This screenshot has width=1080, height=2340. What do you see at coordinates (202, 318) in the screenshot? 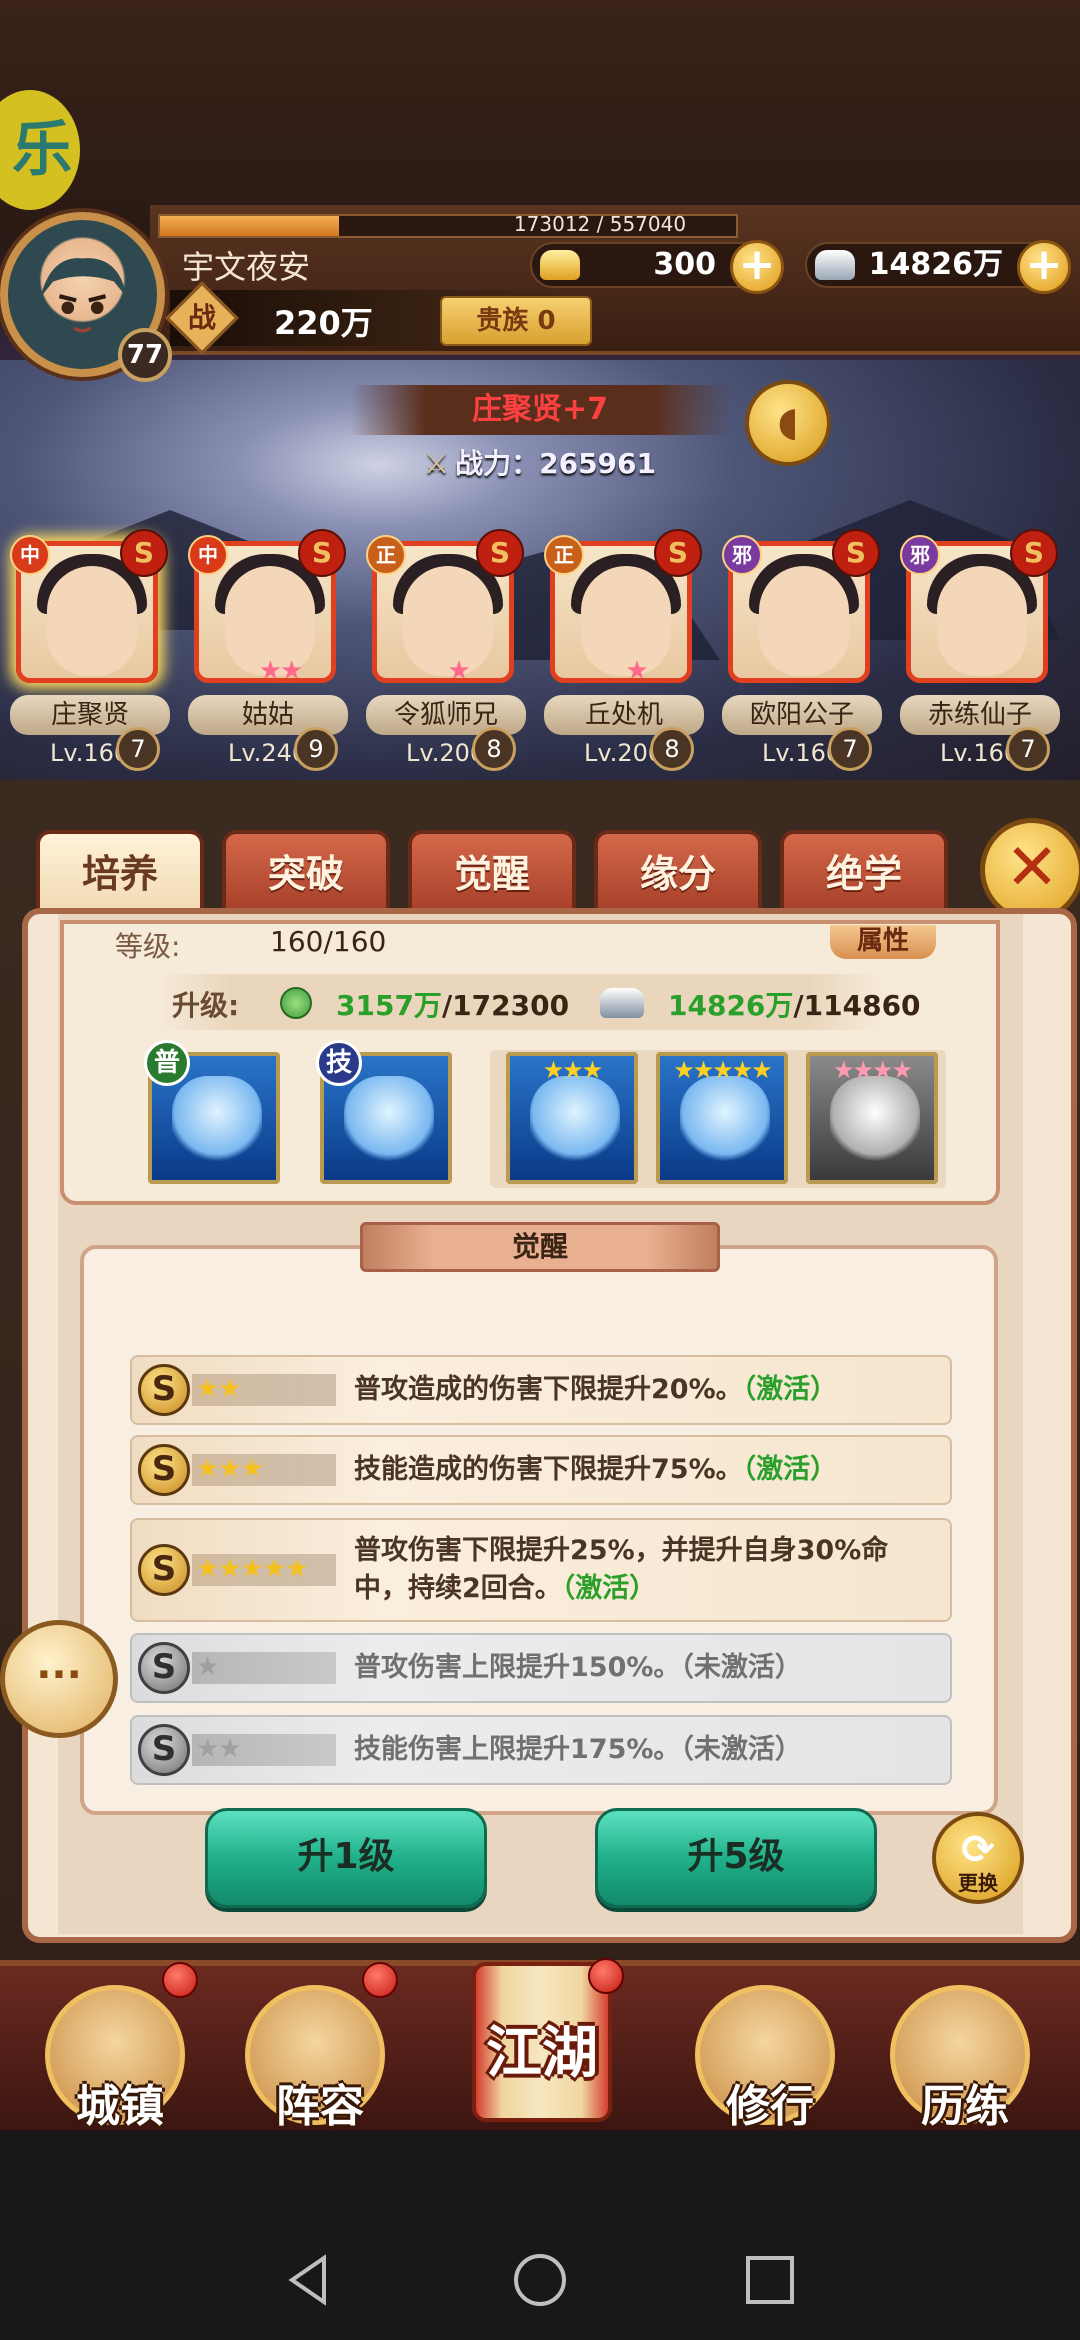
I see `combat-icon: 战` at bounding box center [202, 318].